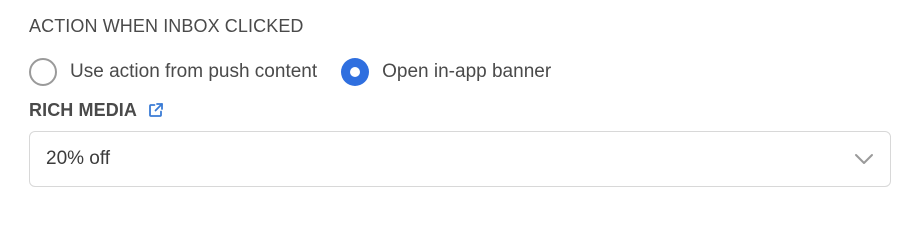 This screenshot has height=240, width=918. I want to click on rich-media-heading: RICH MEDIA, so click(97, 110).